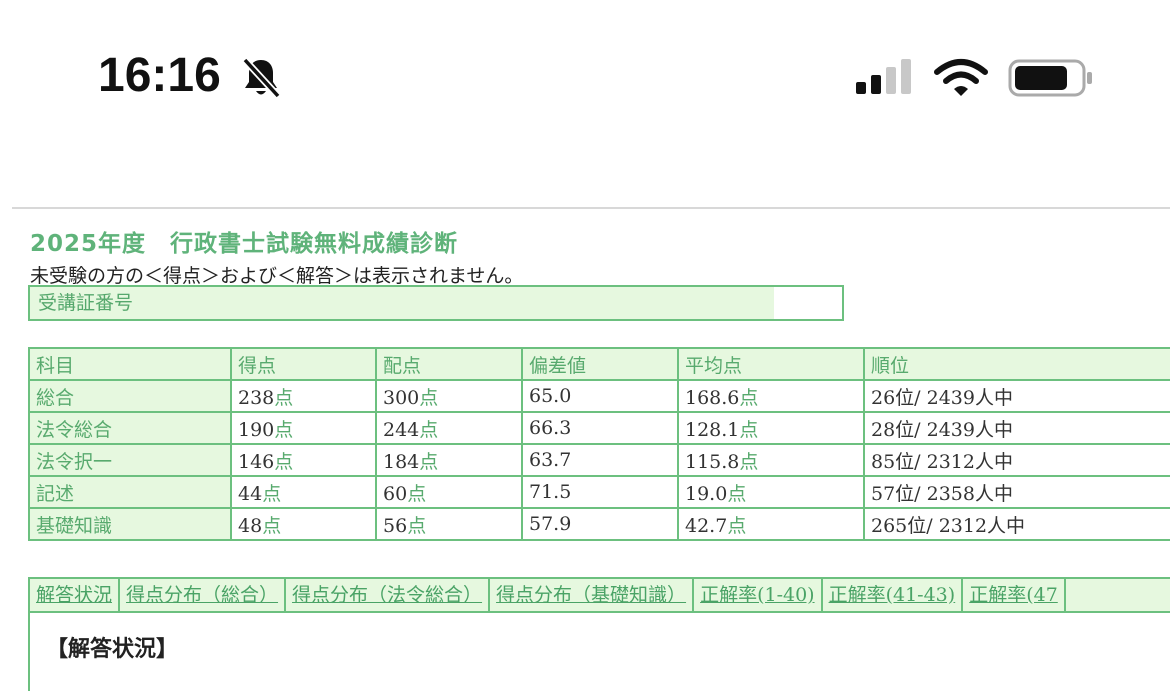  What do you see at coordinates (449, 428) in the screenshot?
I see `cell-max: 244点` at bounding box center [449, 428].